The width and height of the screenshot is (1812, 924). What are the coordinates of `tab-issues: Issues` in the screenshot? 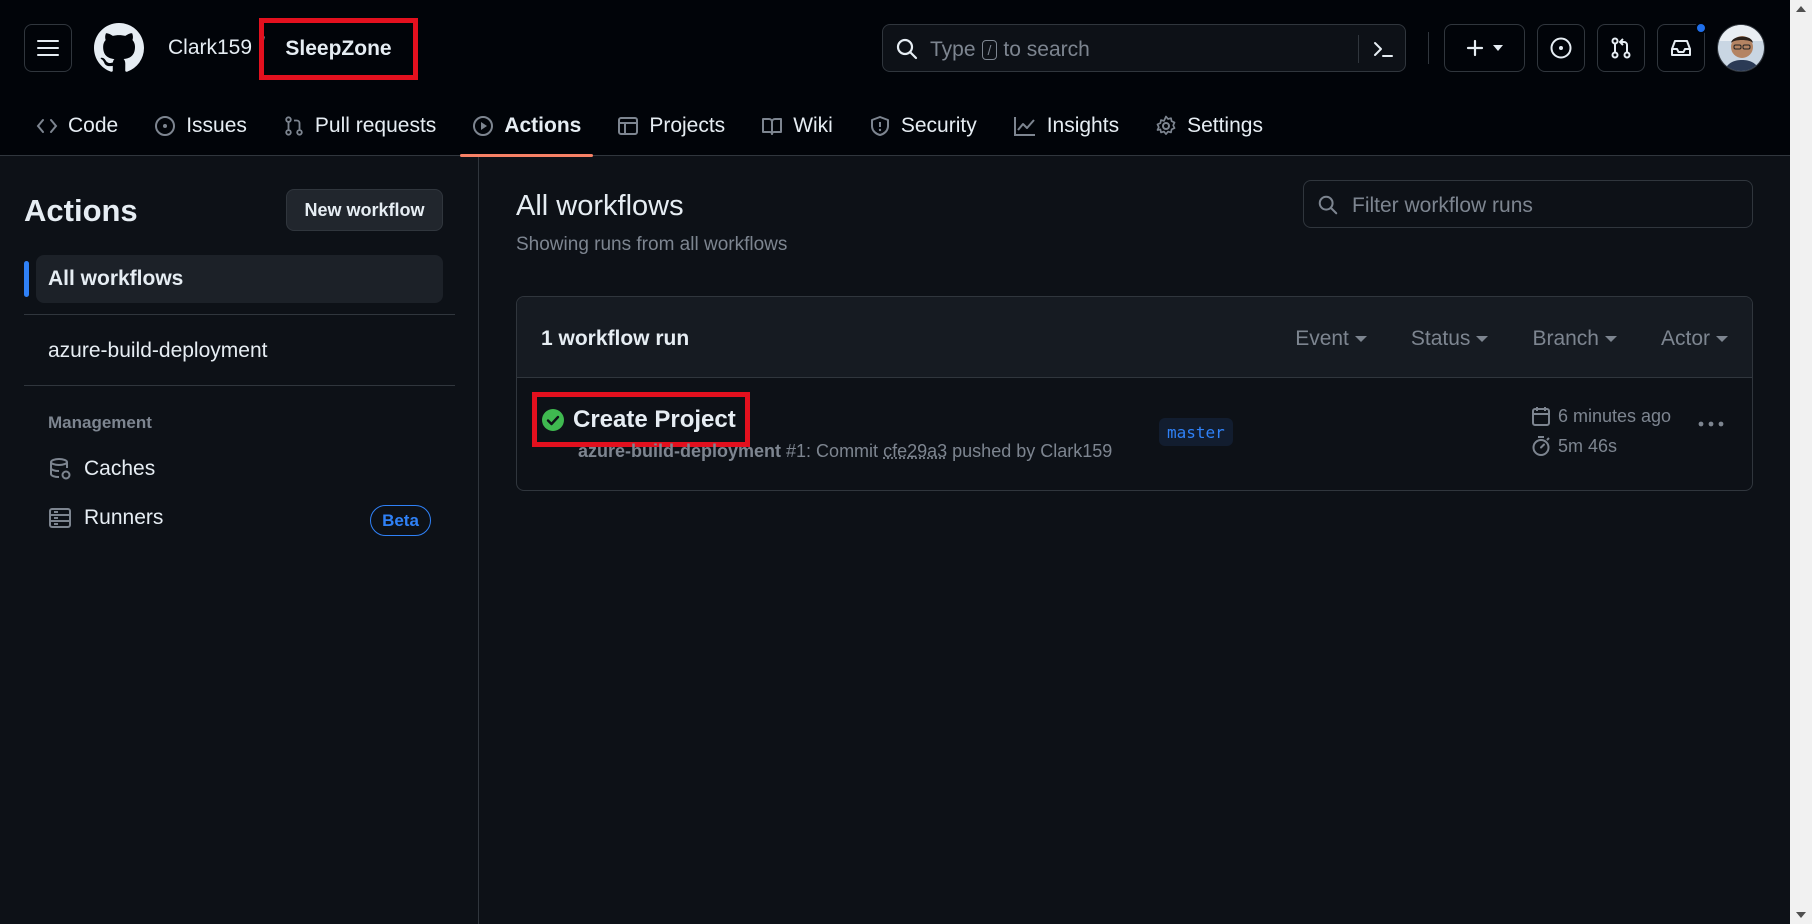 It's located at (200, 126).